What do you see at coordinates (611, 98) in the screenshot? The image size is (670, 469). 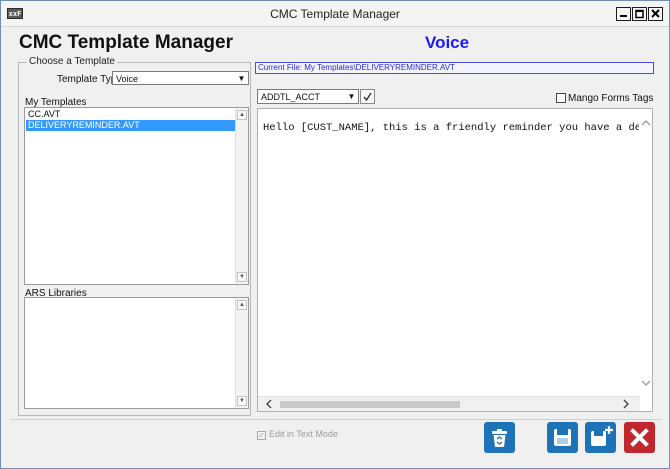 I see `mango-forms-label: Mango Forms Tags` at bounding box center [611, 98].